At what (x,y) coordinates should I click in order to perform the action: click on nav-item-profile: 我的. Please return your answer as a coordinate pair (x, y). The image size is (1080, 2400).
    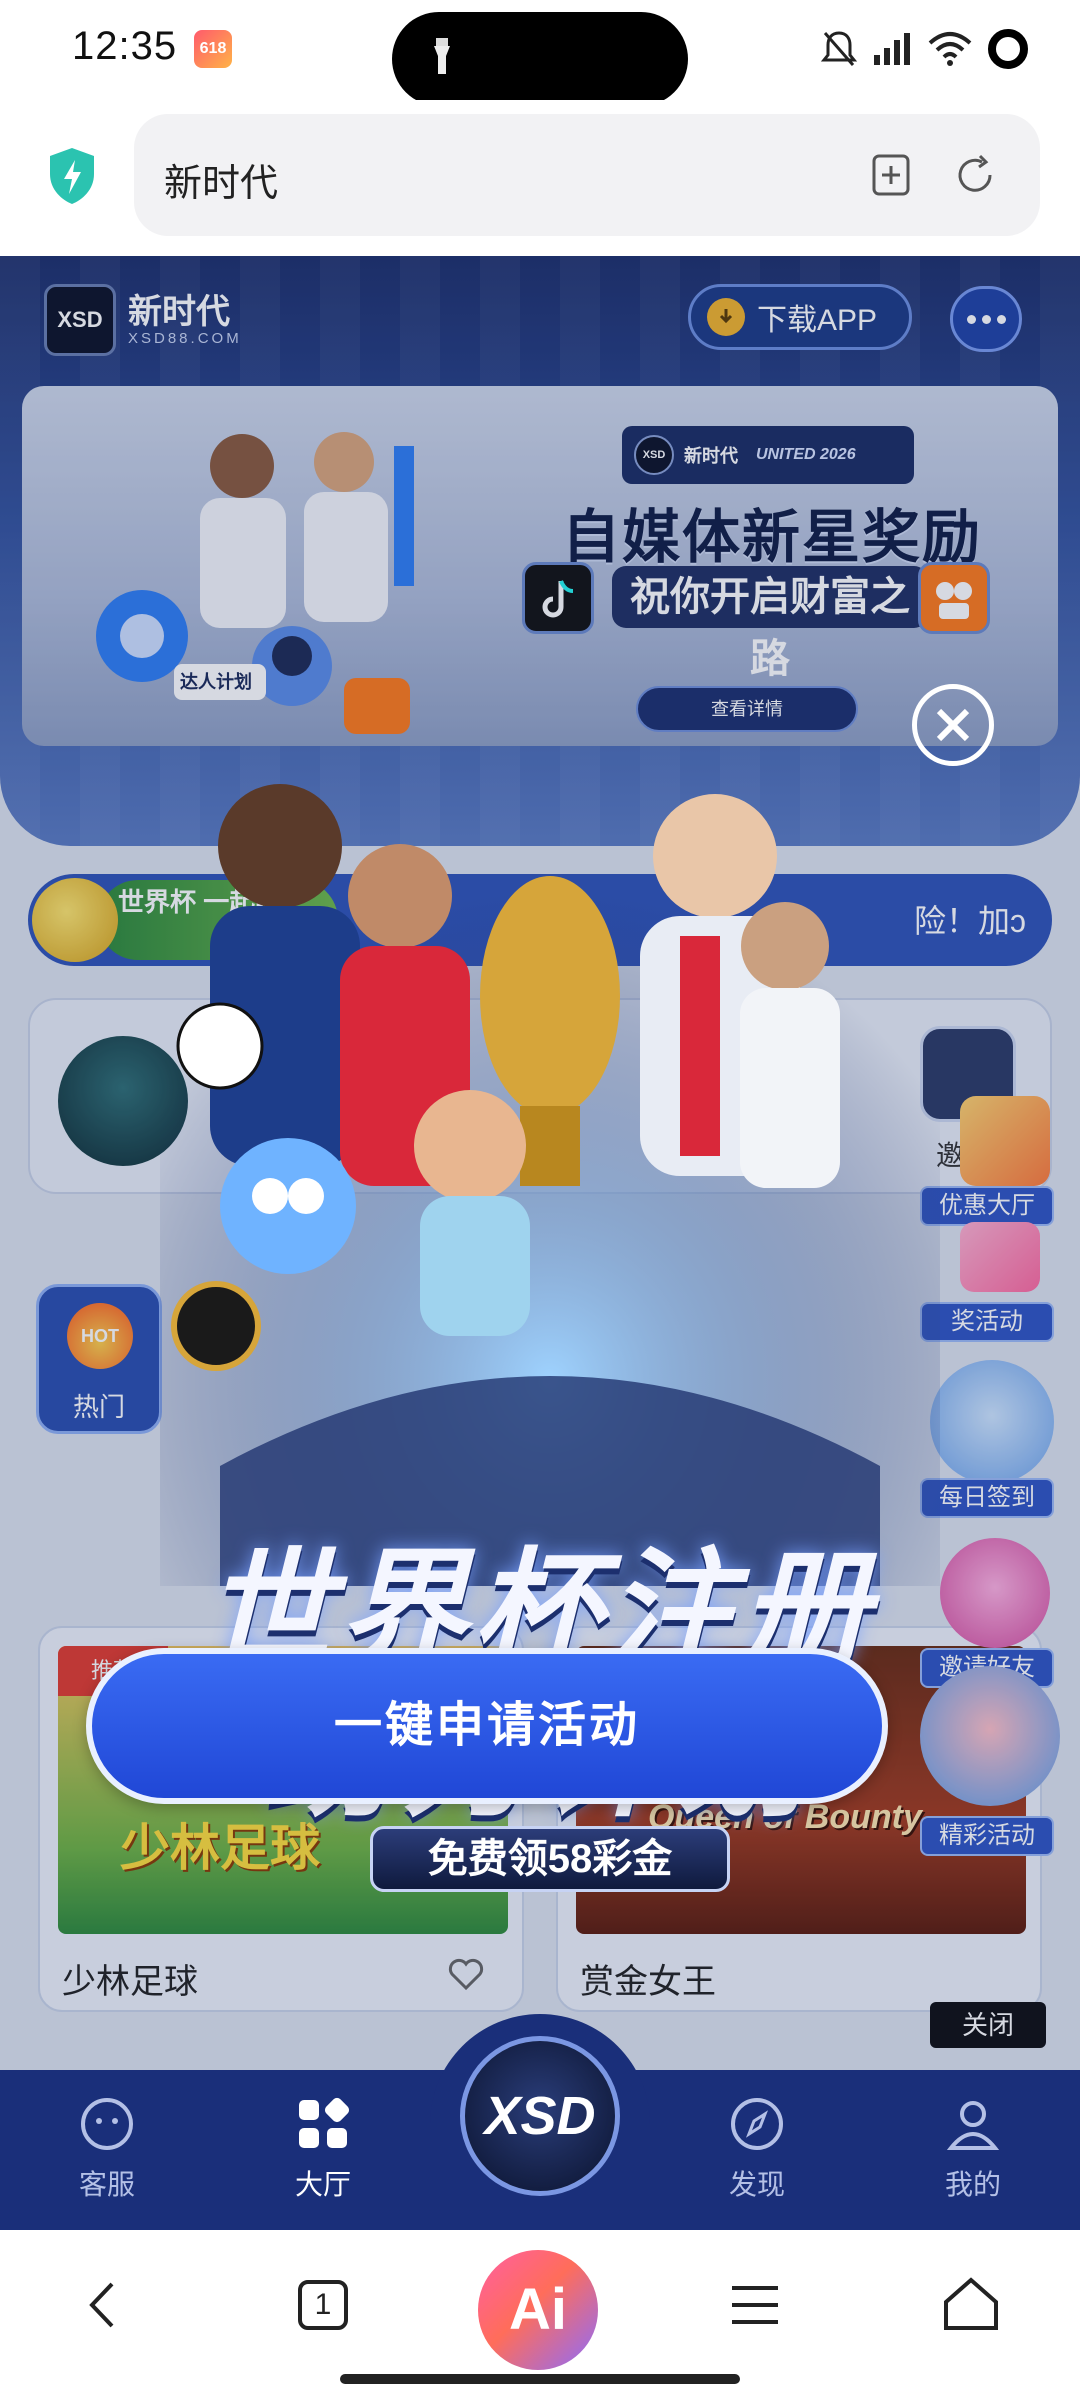
    Looking at the image, I should click on (973, 2148).